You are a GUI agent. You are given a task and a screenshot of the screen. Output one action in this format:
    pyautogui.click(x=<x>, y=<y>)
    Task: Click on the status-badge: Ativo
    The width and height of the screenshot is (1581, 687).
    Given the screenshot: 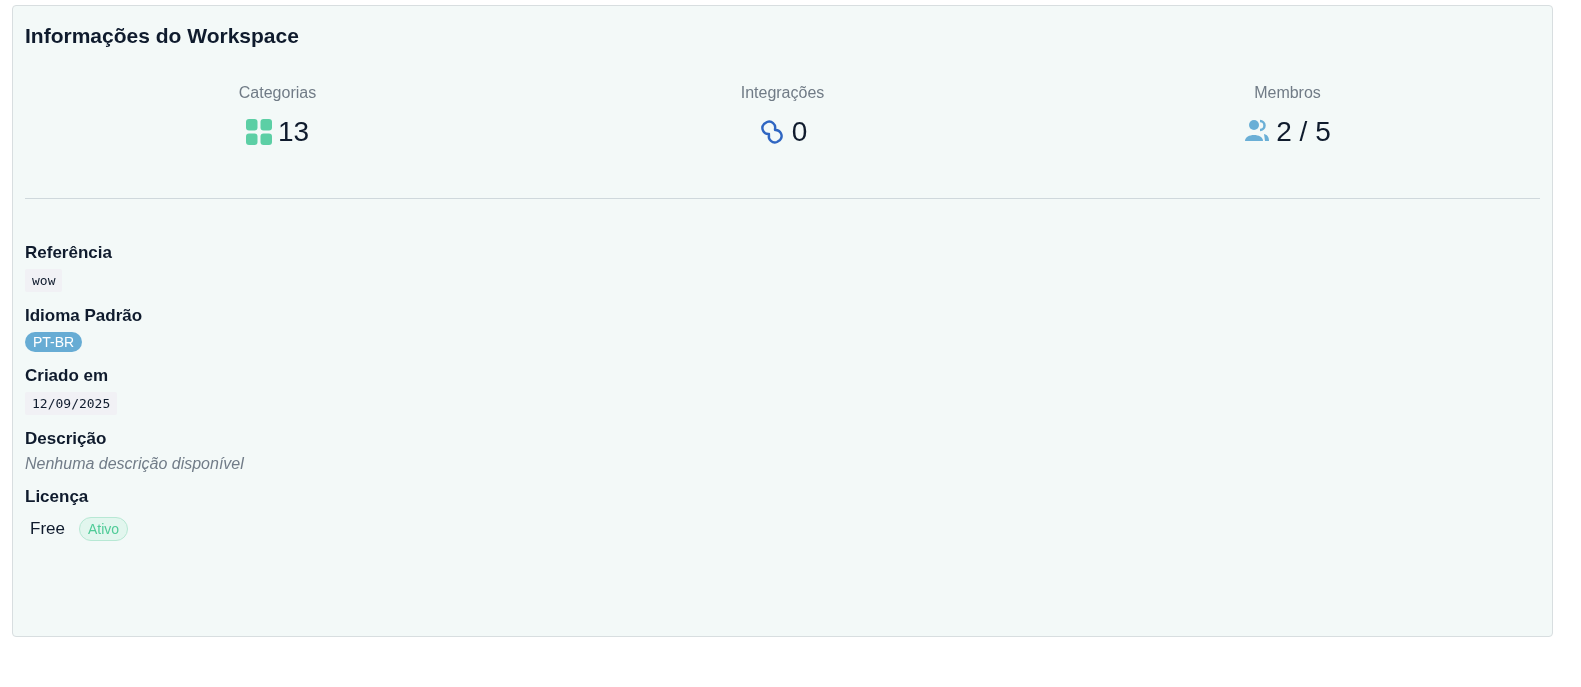 What is the action you would take?
    pyautogui.click(x=103, y=529)
    